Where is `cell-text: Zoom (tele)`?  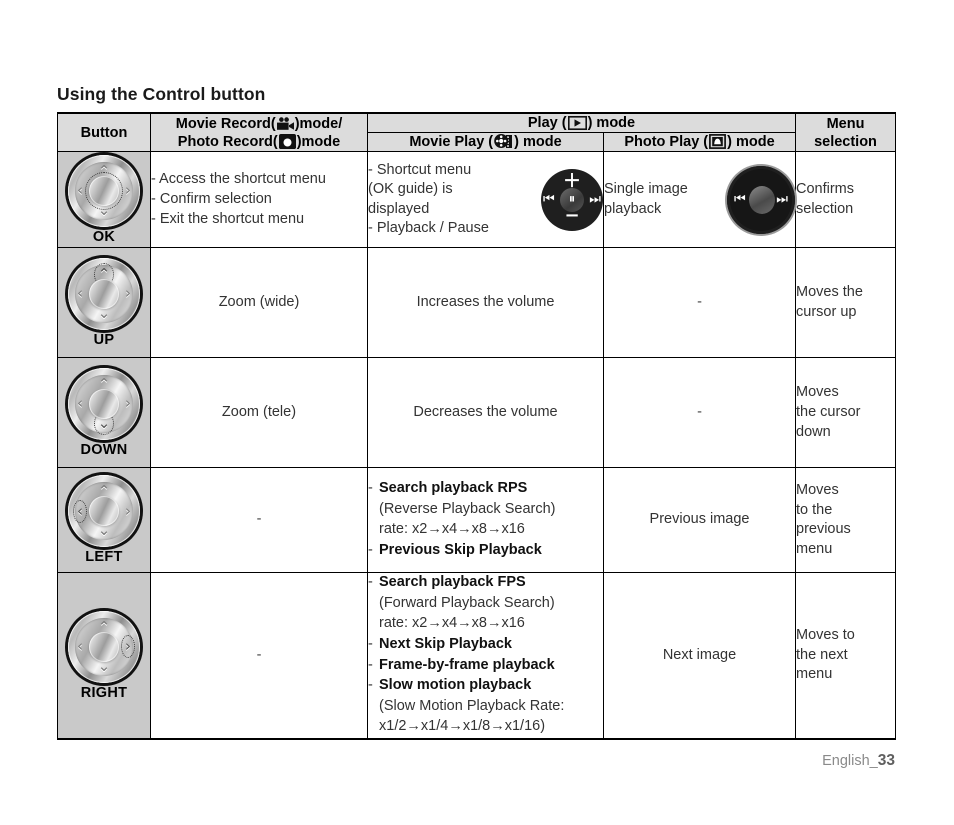
cell-text: Zoom (tele) is located at coordinates (259, 413).